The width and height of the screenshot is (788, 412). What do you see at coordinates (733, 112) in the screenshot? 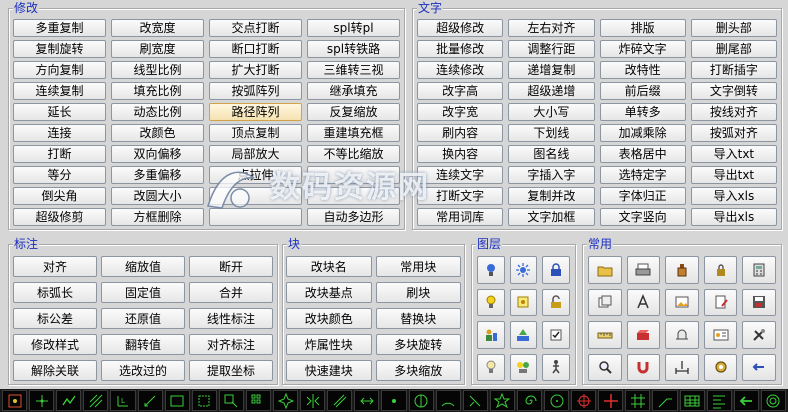
I see `text-button-19: 按线对齐` at bounding box center [733, 112].